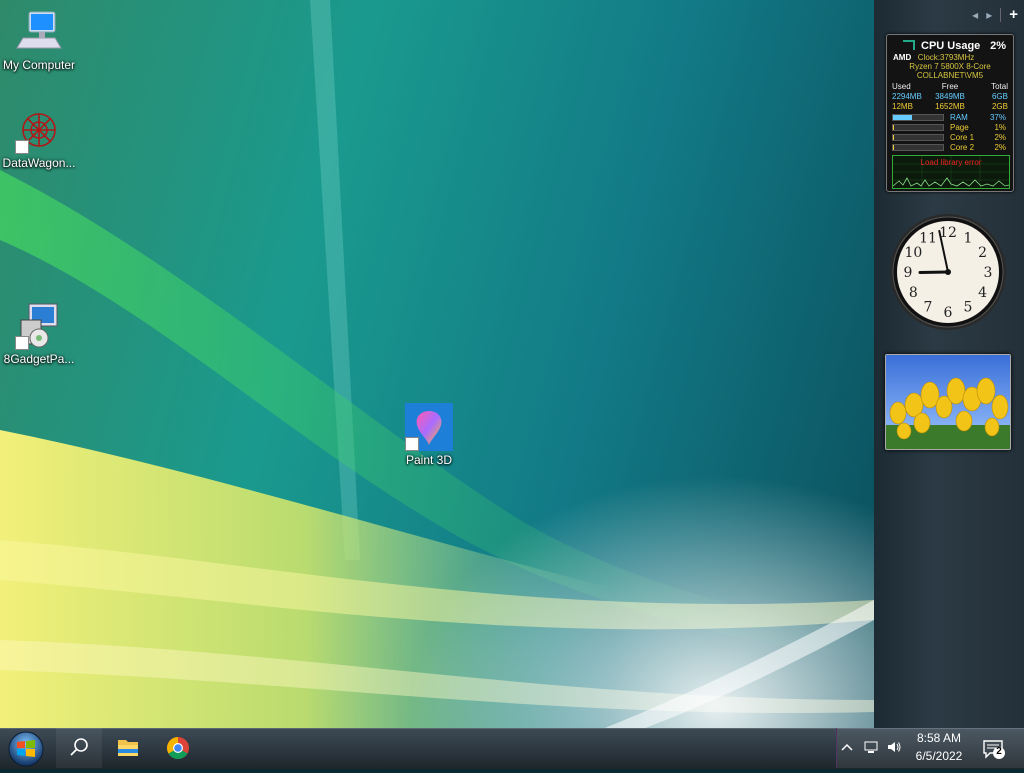 This screenshot has height=773, width=1024. I want to click on clock-numeral: 8, so click(913, 293).